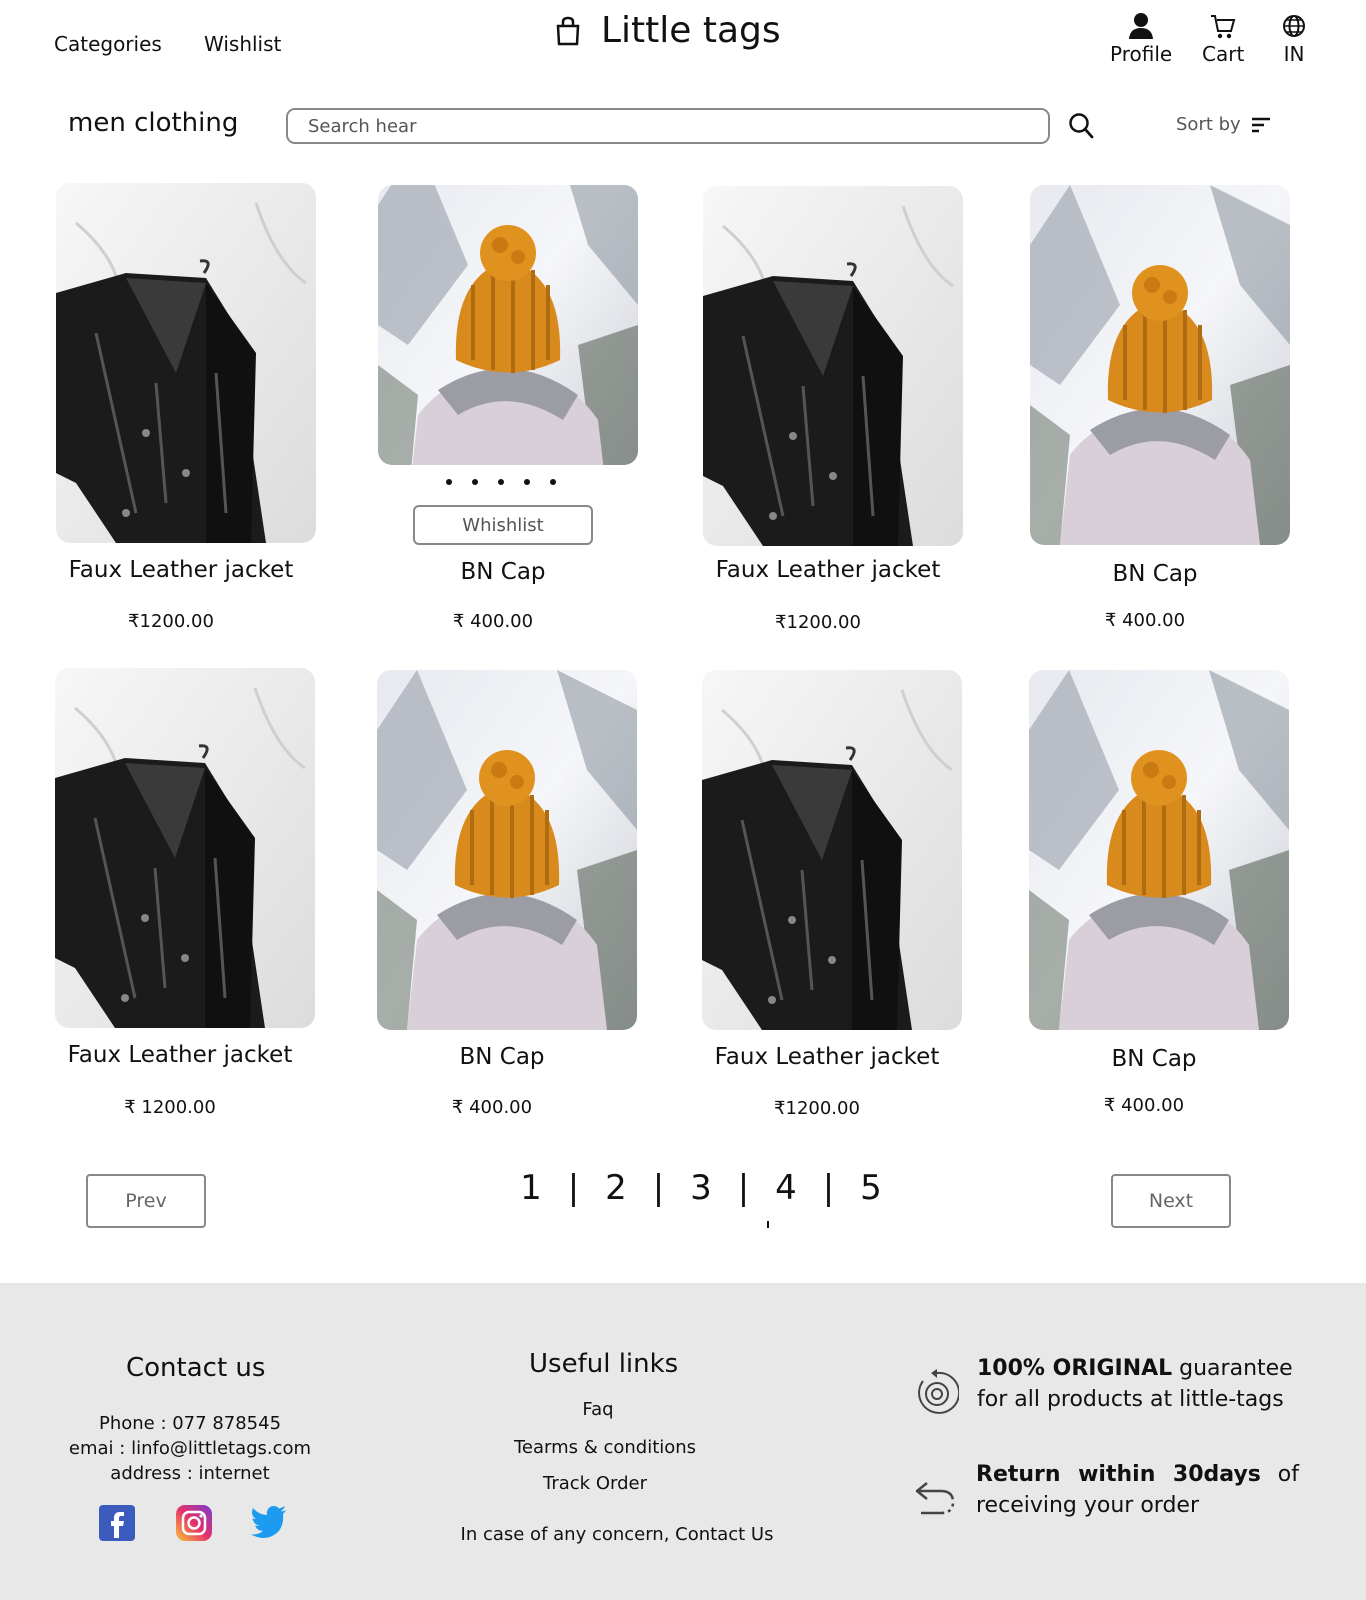 This screenshot has height=1600, width=1366. What do you see at coordinates (1294, 26) in the screenshot?
I see `globe-icon` at bounding box center [1294, 26].